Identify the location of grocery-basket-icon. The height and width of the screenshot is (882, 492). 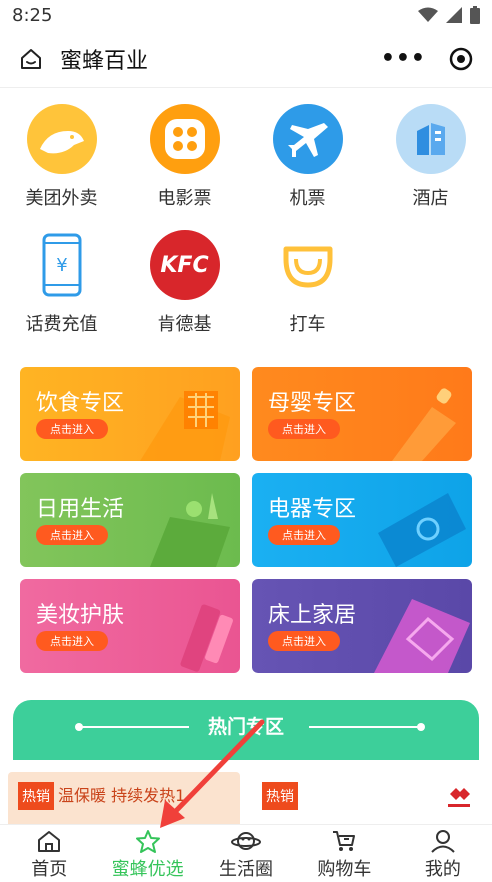
(190, 530).